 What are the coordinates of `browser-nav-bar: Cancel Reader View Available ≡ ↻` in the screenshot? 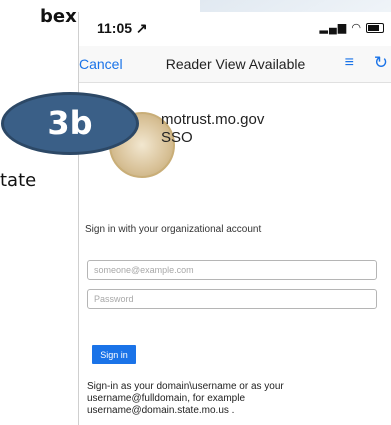 It's located at (235, 64).